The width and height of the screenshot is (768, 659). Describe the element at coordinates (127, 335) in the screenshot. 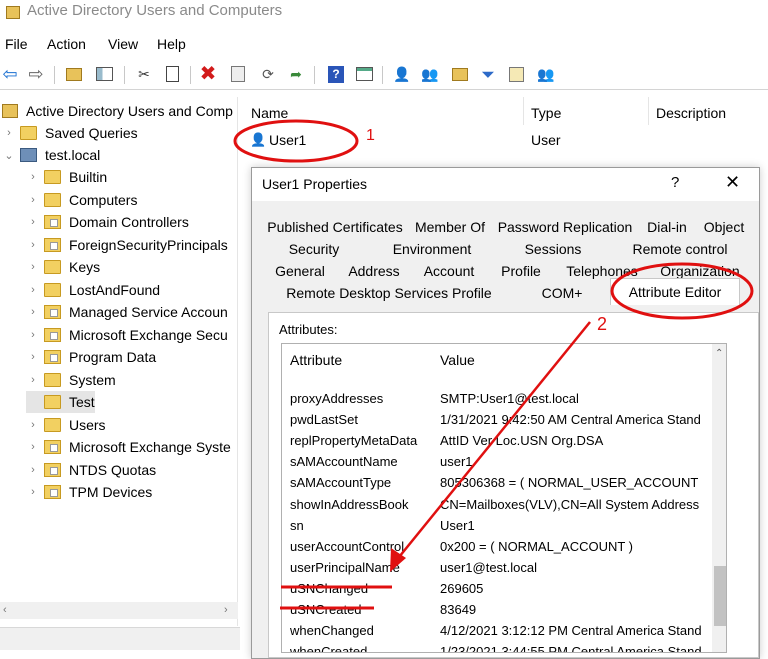

I see `tree-item-microsoft-exchange-secu: › Microsoft Exchange Secu` at that location.